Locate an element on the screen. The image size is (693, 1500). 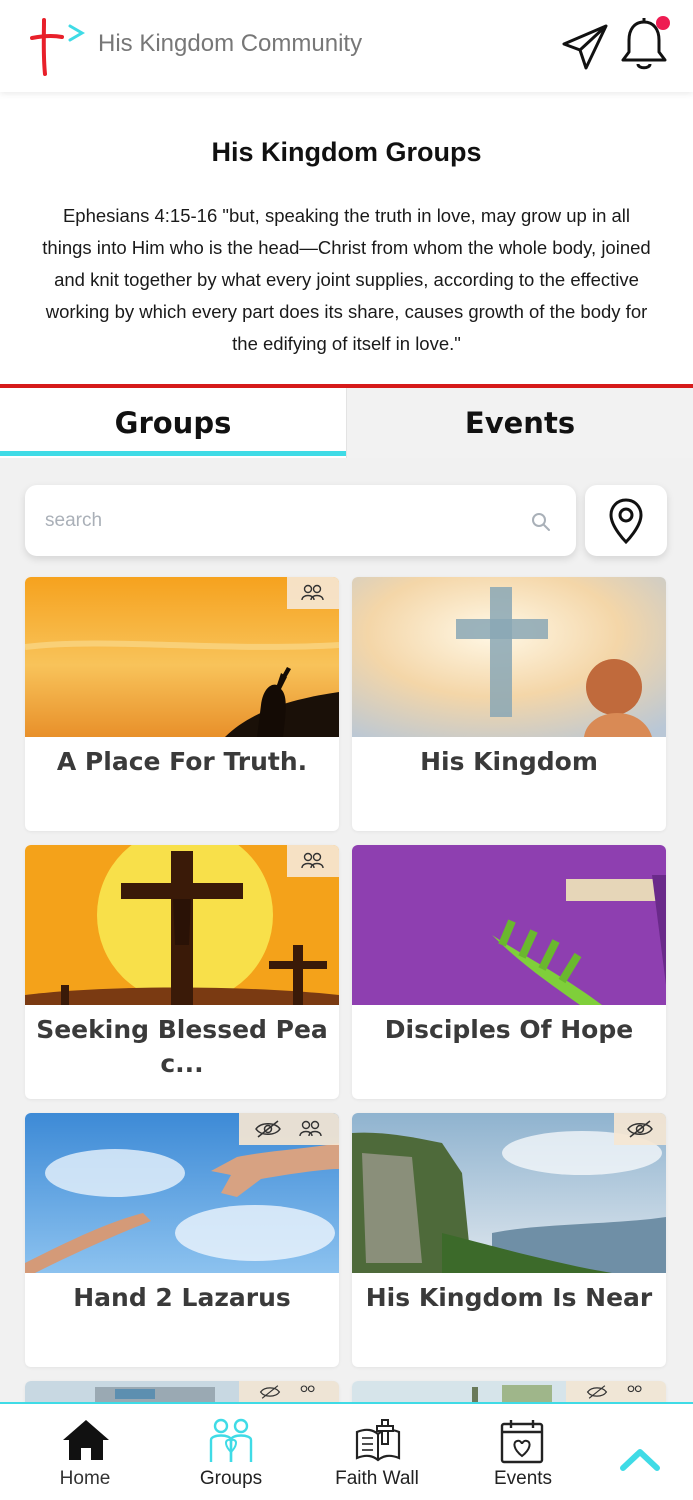
active-tab-indicator is located at coordinates (173, 453).